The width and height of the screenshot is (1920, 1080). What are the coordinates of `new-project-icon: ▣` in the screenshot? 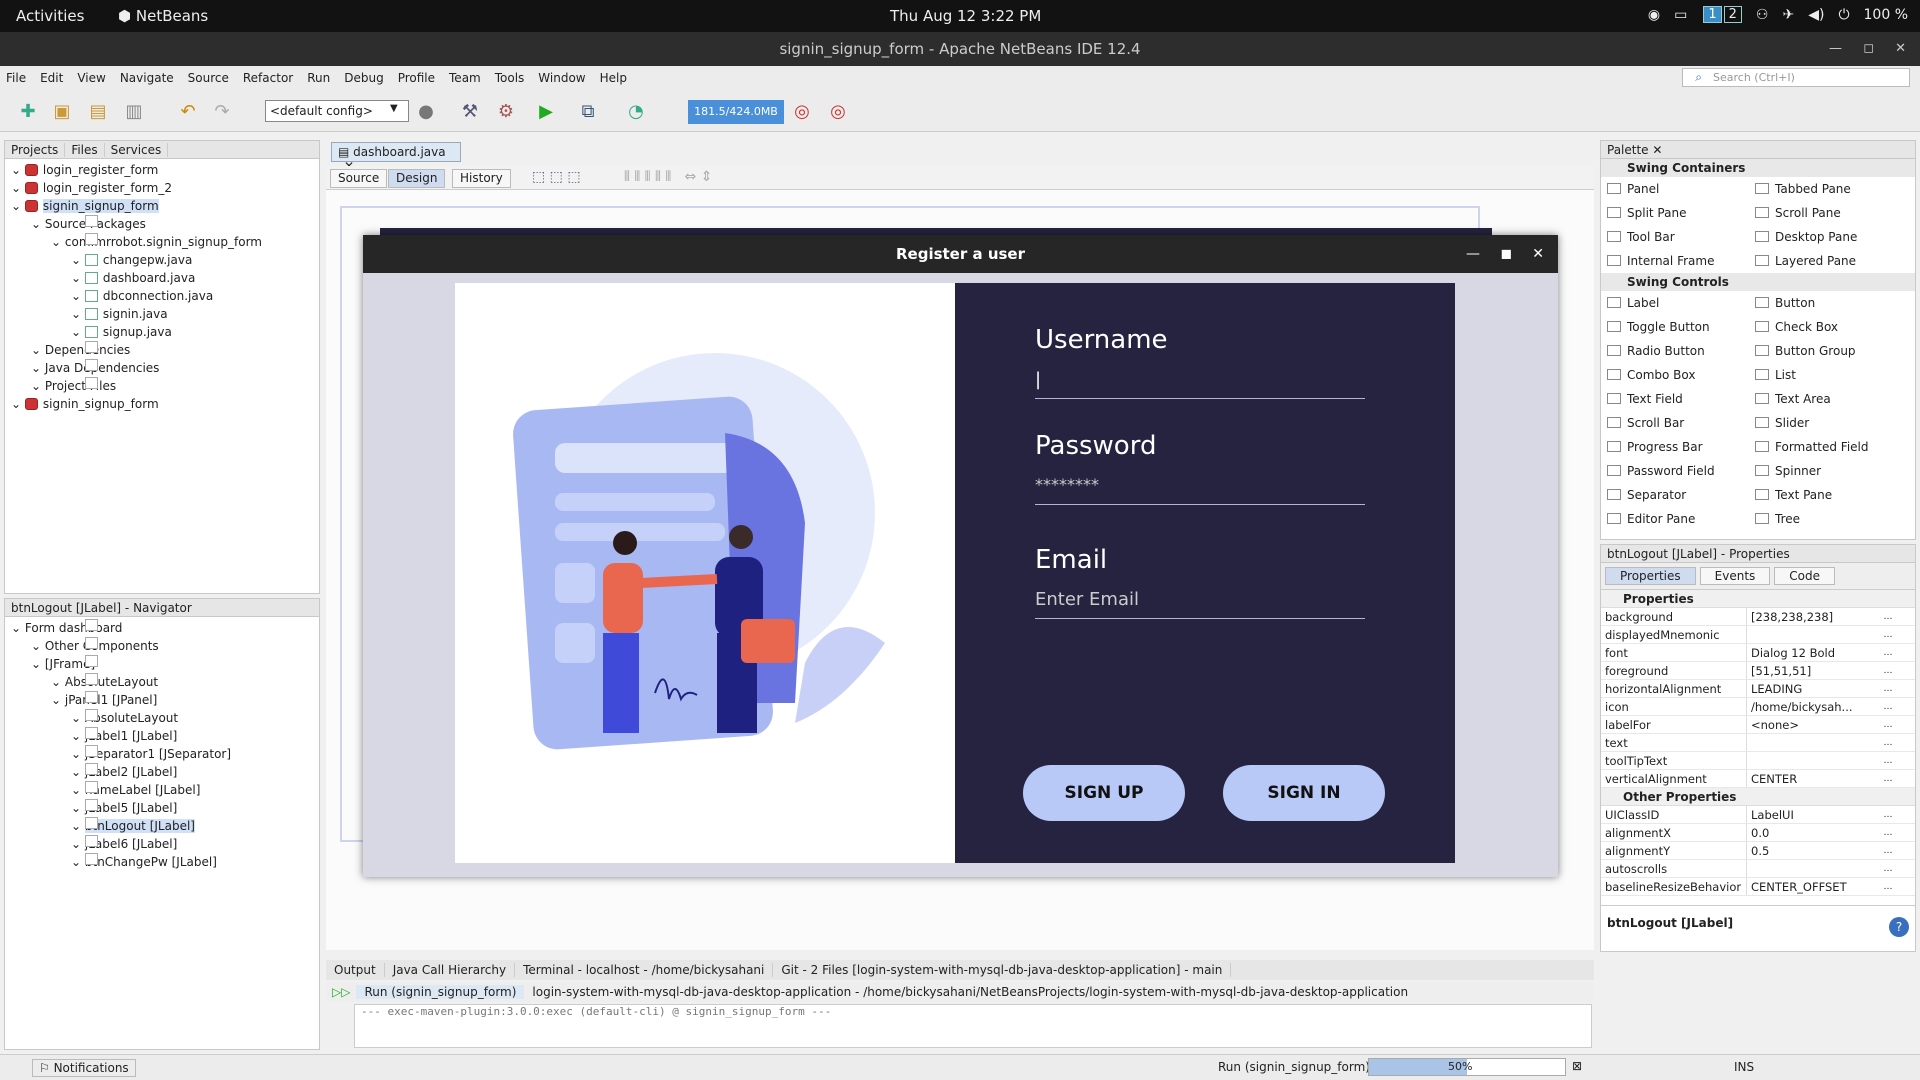 It's located at (62, 112).